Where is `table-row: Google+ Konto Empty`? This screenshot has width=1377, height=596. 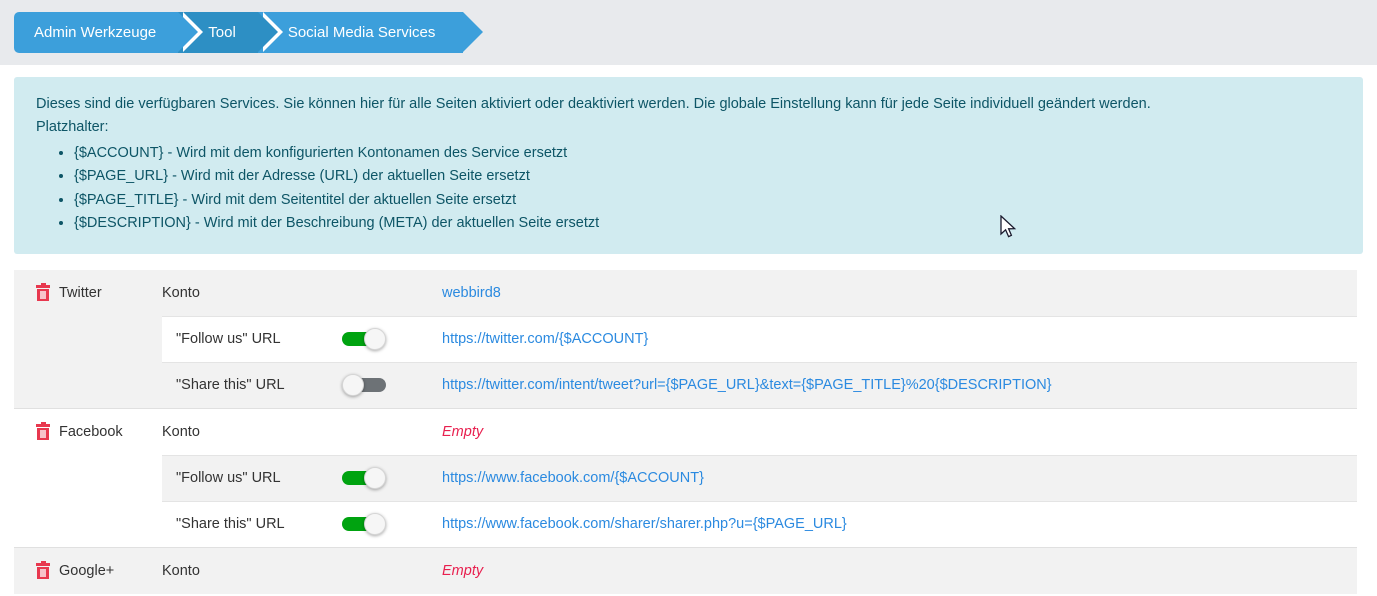
table-row: Google+ Konto Empty is located at coordinates (685, 571).